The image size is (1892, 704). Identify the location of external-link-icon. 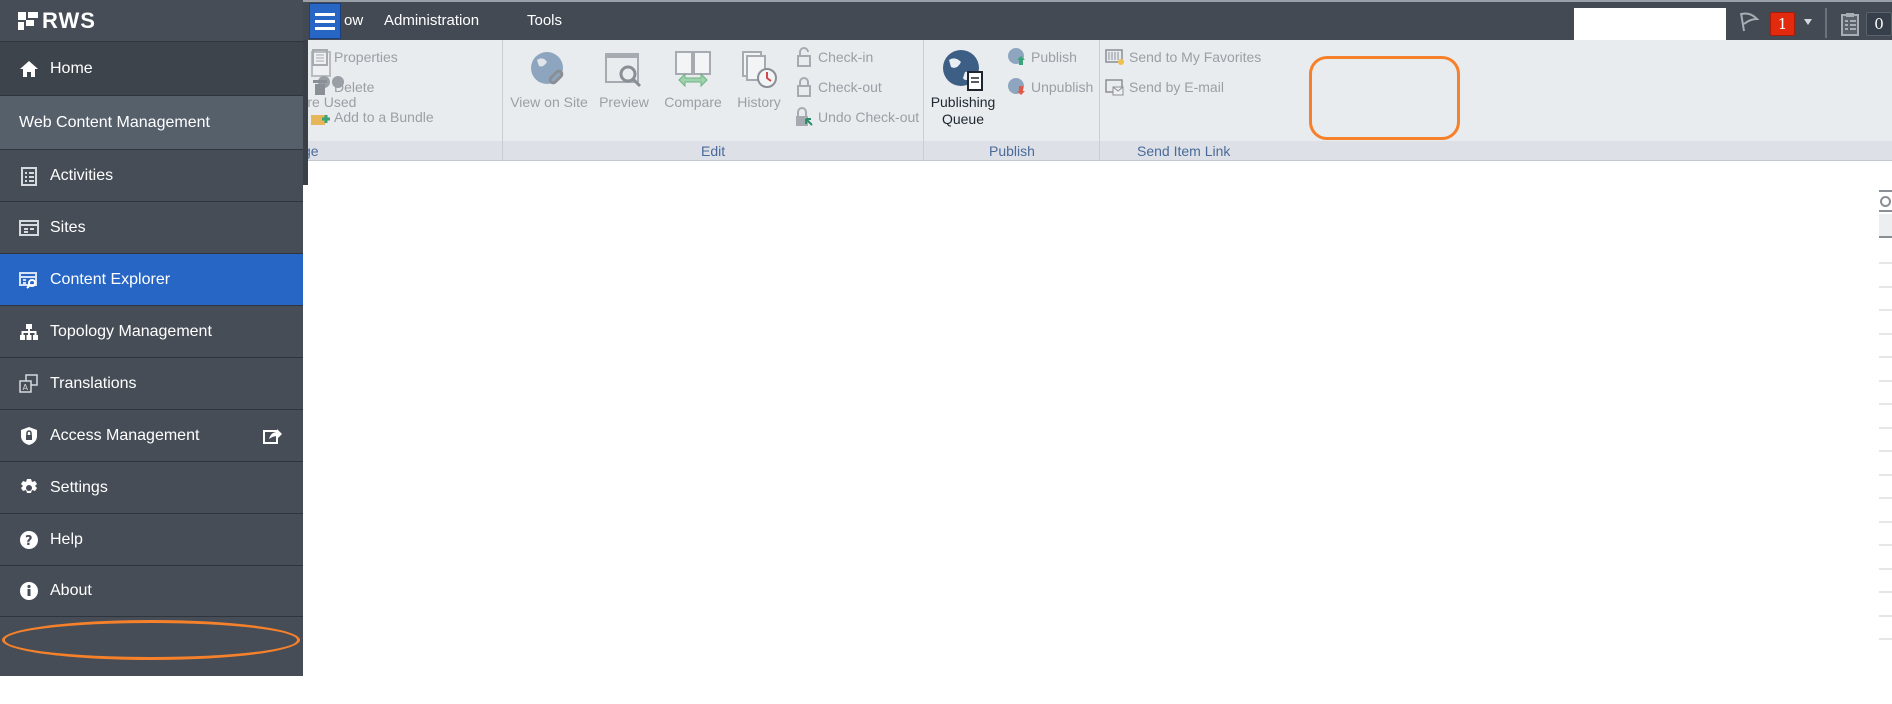
(273, 437).